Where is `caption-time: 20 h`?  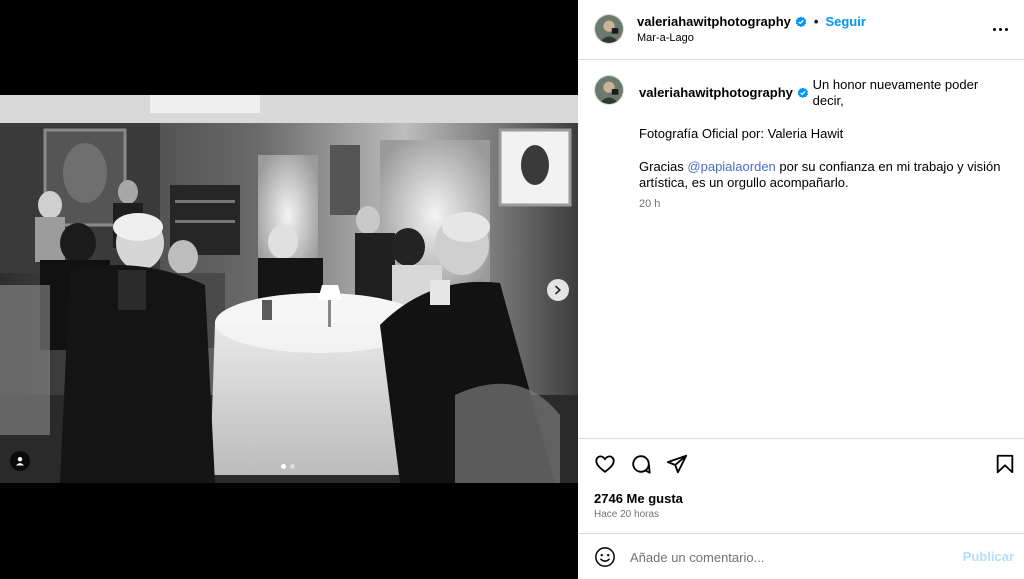
caption-time: 20 h is located at coordinates (650, 204).